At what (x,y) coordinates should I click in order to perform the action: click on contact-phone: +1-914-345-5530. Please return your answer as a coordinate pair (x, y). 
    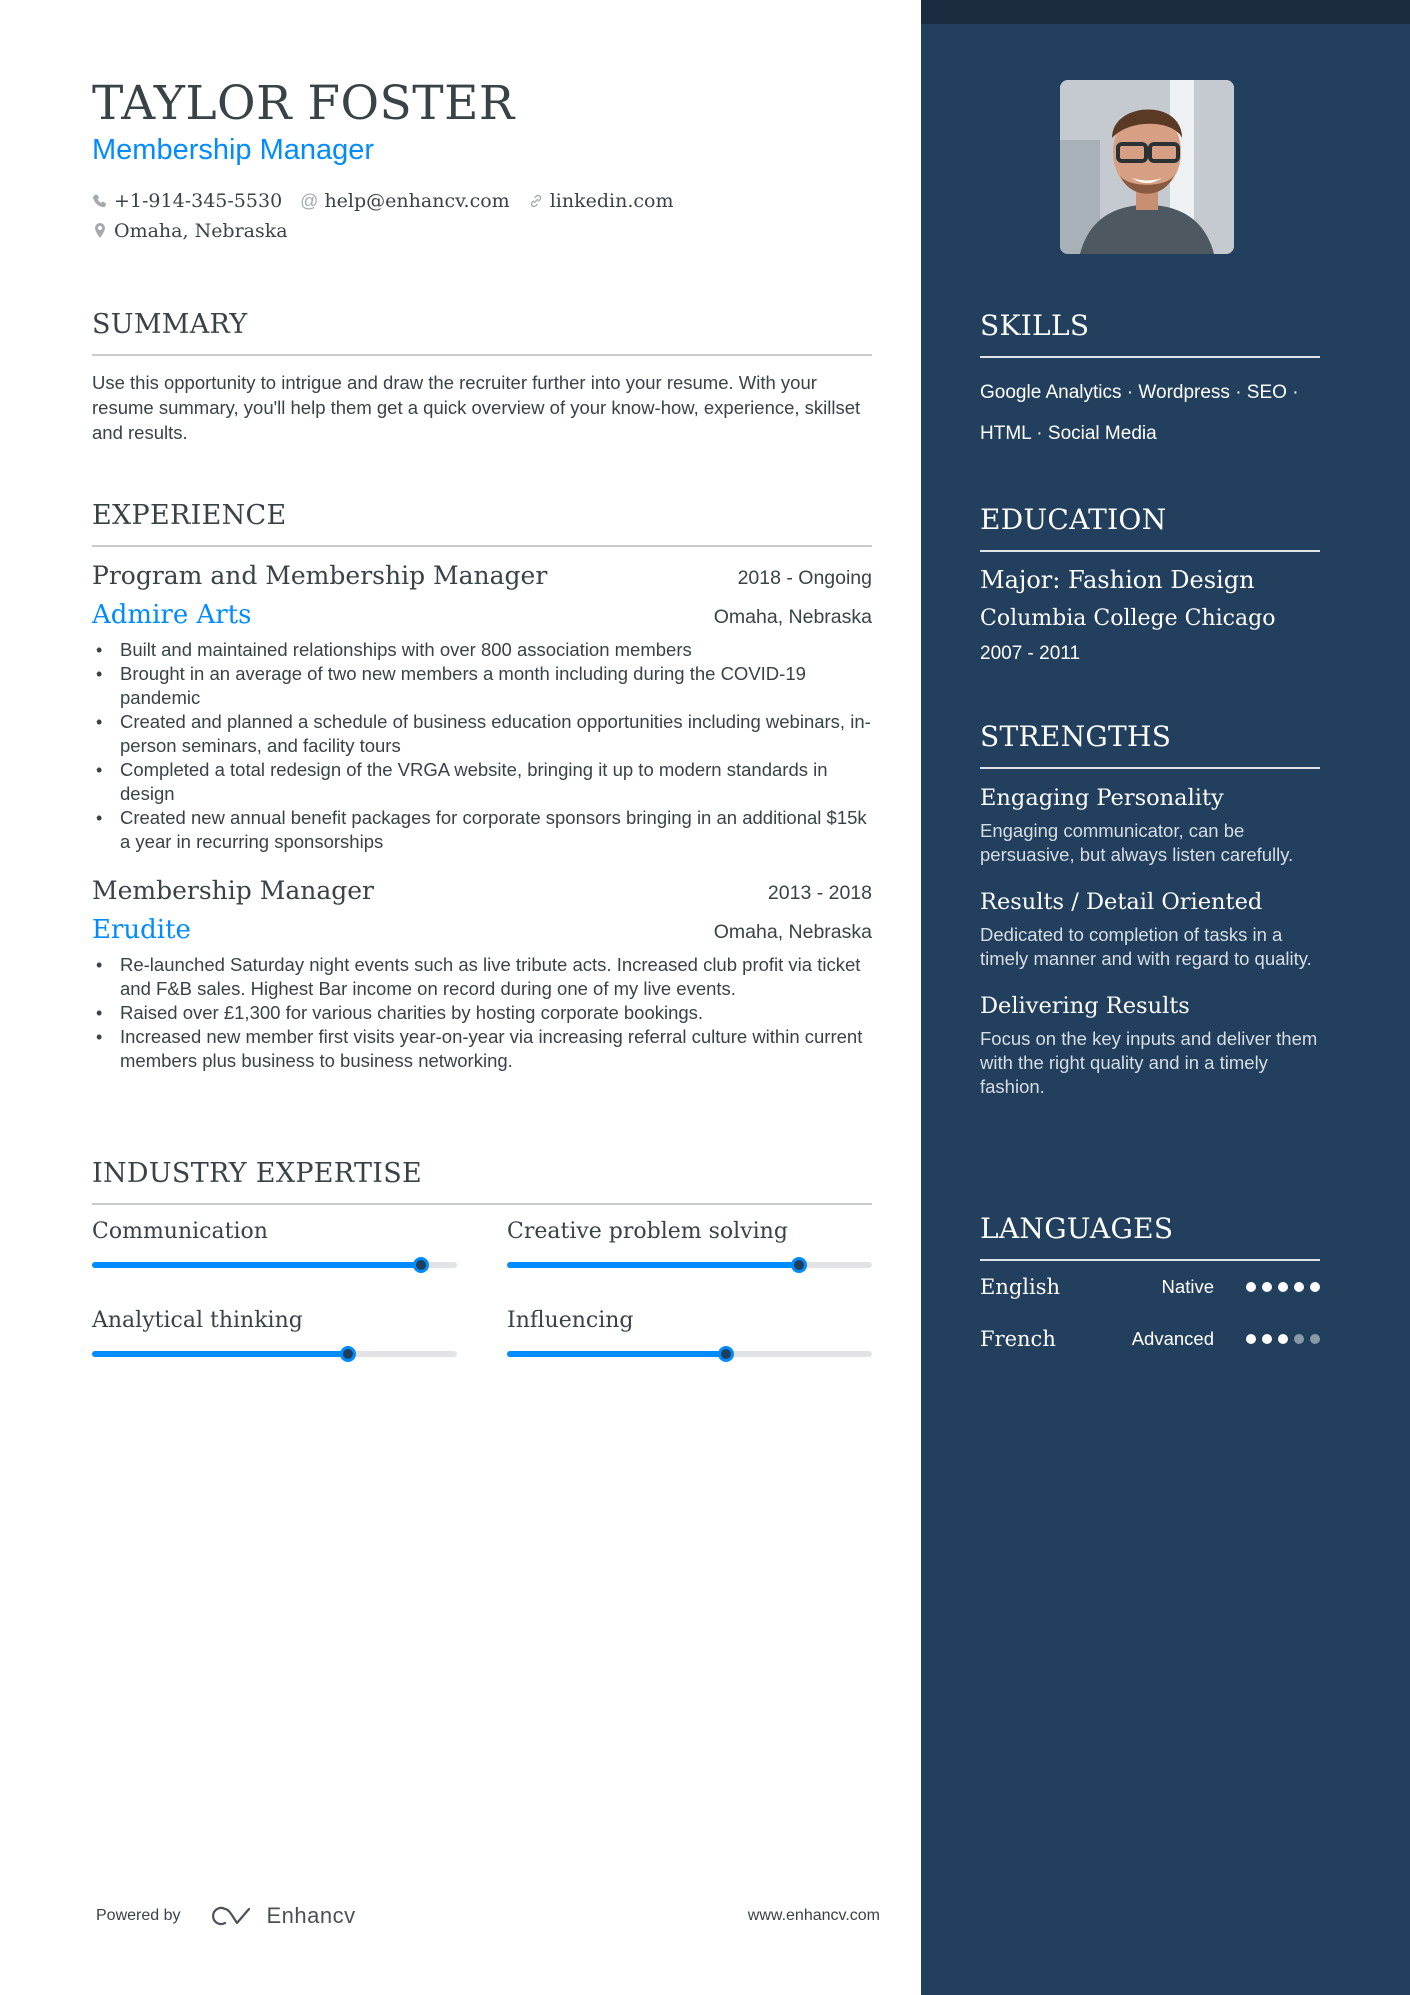
    Looking at the image, I should click on (187, 201).